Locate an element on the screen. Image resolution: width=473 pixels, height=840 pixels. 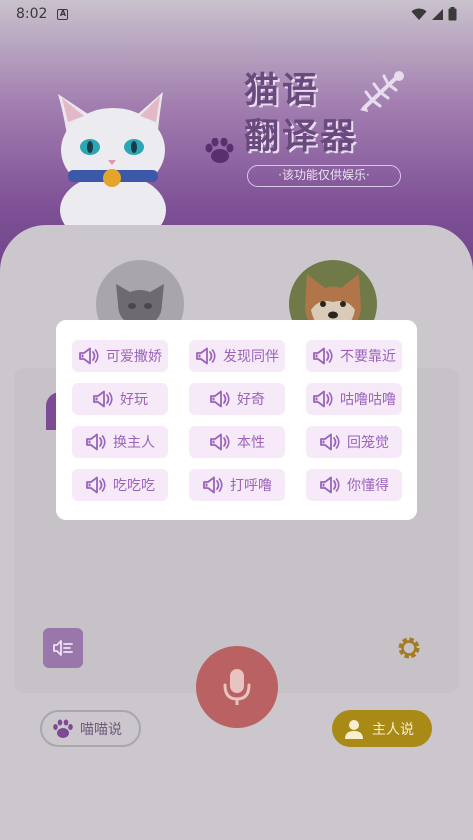
phrase-button: 你懂得 is located at coordinates (354, 485).